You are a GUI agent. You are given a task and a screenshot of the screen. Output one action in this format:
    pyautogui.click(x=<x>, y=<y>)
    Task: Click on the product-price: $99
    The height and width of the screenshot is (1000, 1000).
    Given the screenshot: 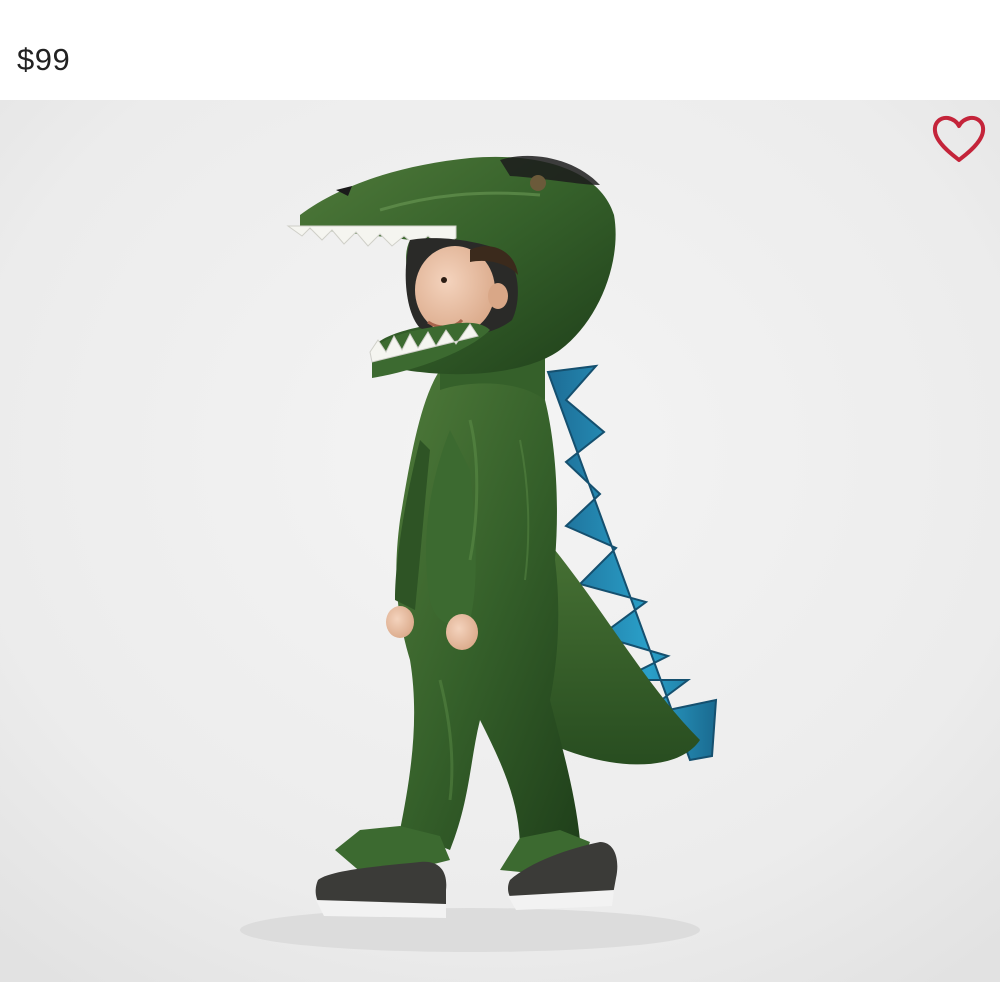 What is the action you would take?
    pyautogui.click(x=44, y=59)
    